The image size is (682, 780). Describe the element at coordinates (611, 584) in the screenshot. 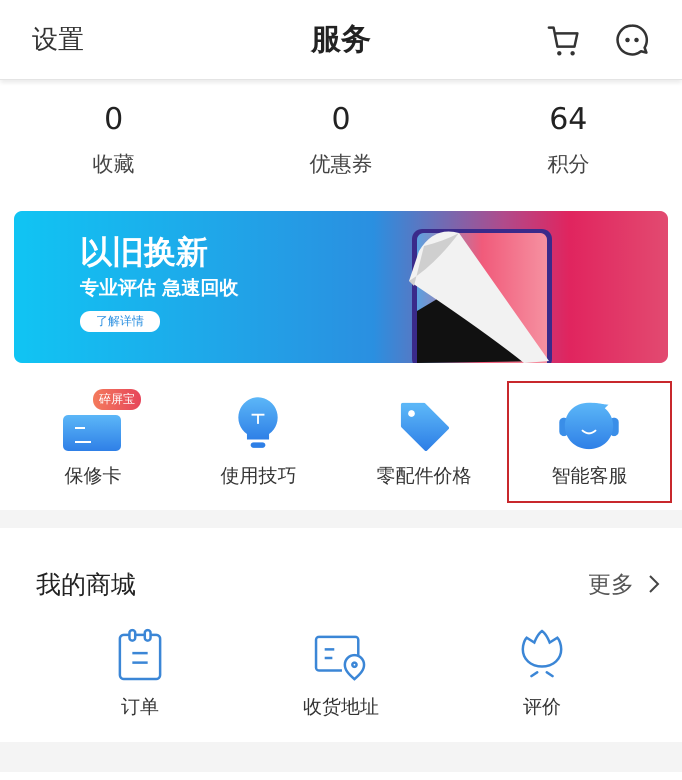

I see `more-link: 更多` at that location.